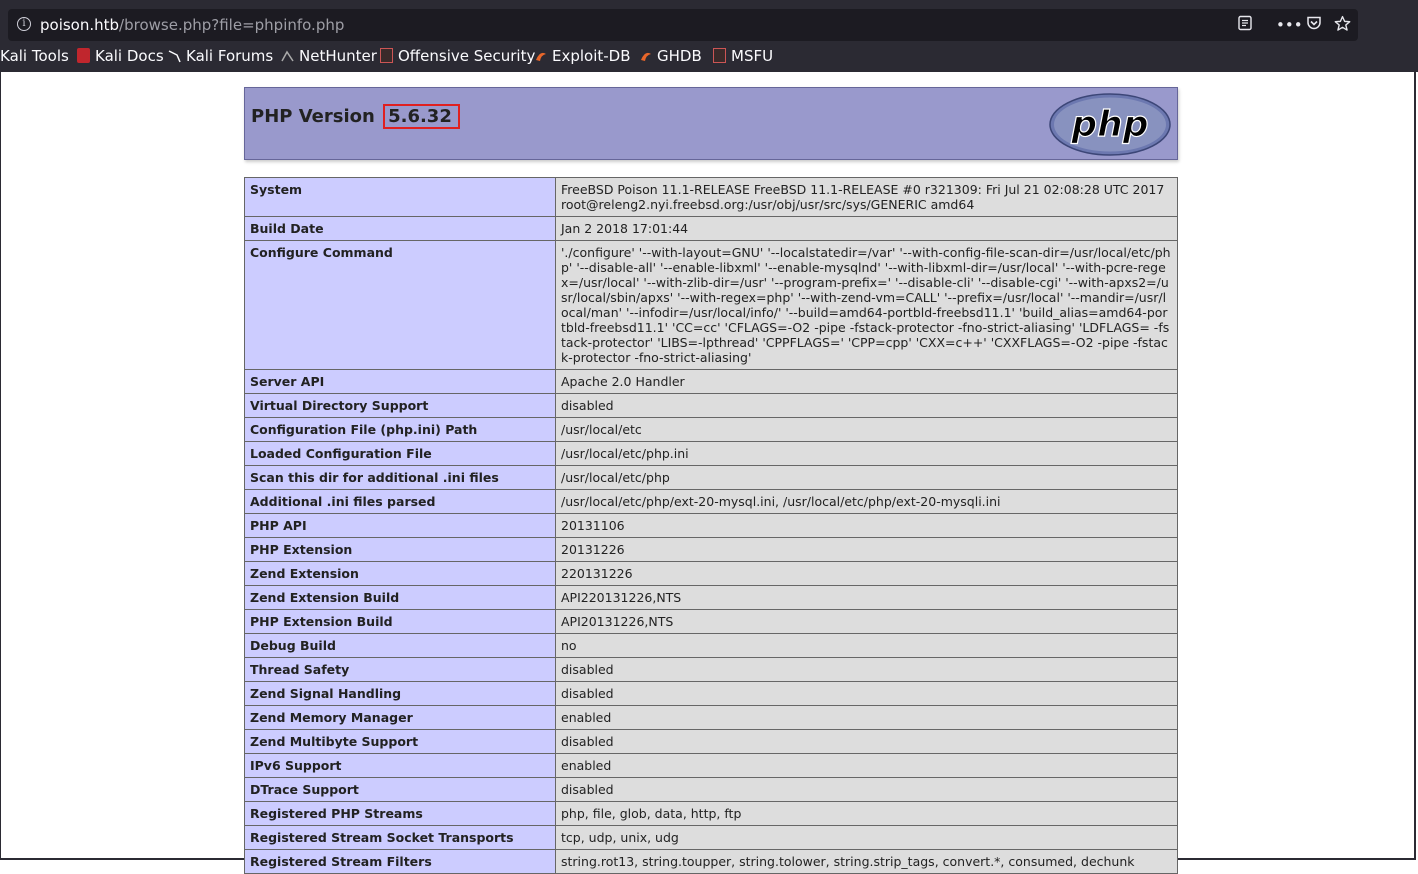  Describe the element at coordinates (866, 381) in the screenshot. I see `setting-value: Apache 2.0 Handler` at that location.